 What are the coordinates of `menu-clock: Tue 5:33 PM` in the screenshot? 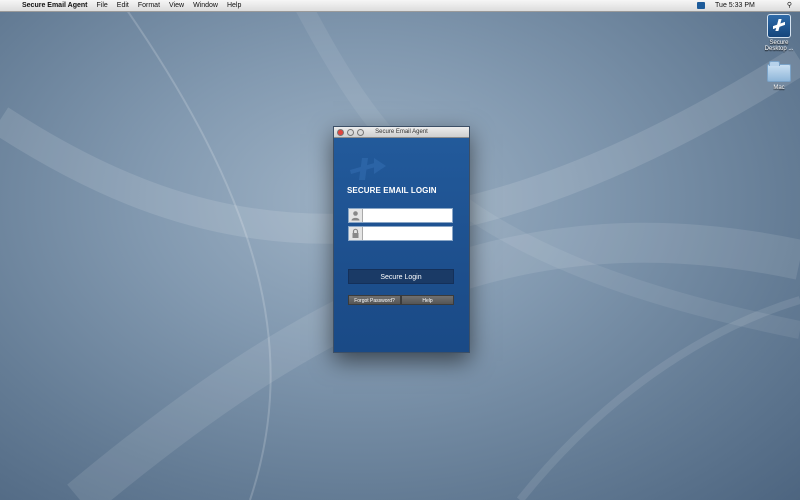 It's located at (735, 5).